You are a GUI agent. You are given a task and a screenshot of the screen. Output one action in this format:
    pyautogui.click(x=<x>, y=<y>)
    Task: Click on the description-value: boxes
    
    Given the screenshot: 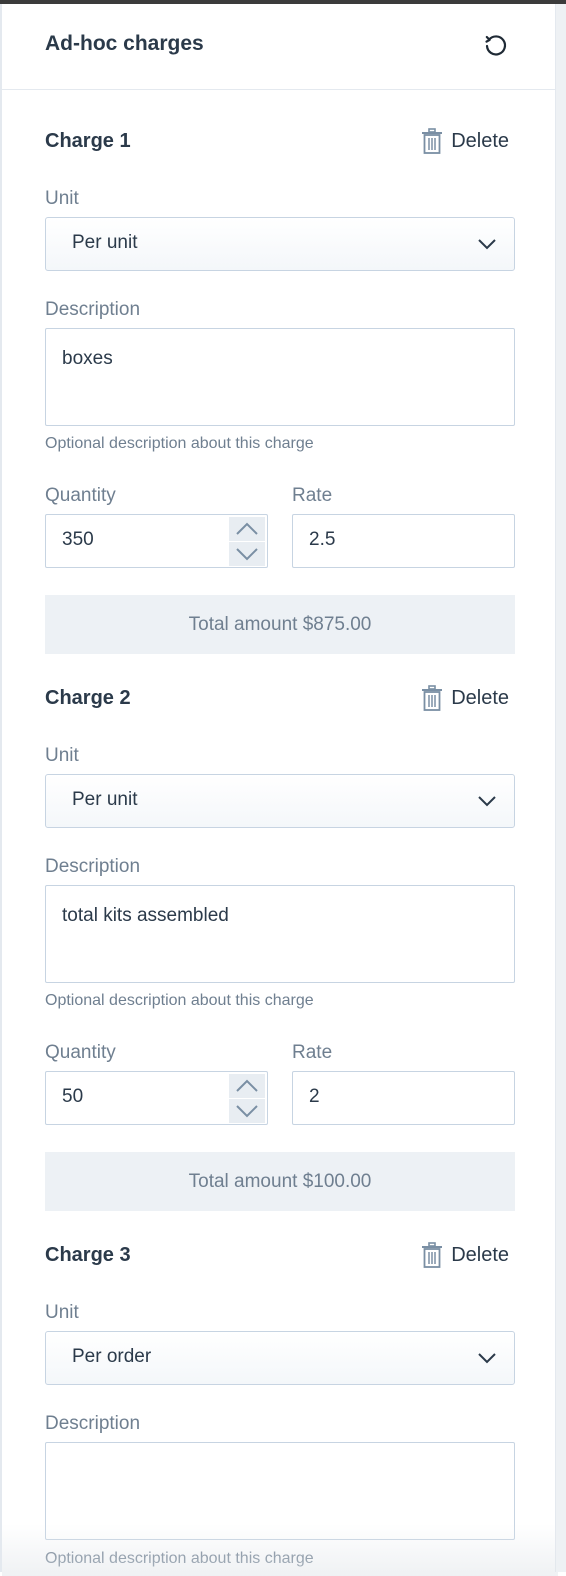 What is the action you would take?
    pyautogui.click(x=87, y=358)
    